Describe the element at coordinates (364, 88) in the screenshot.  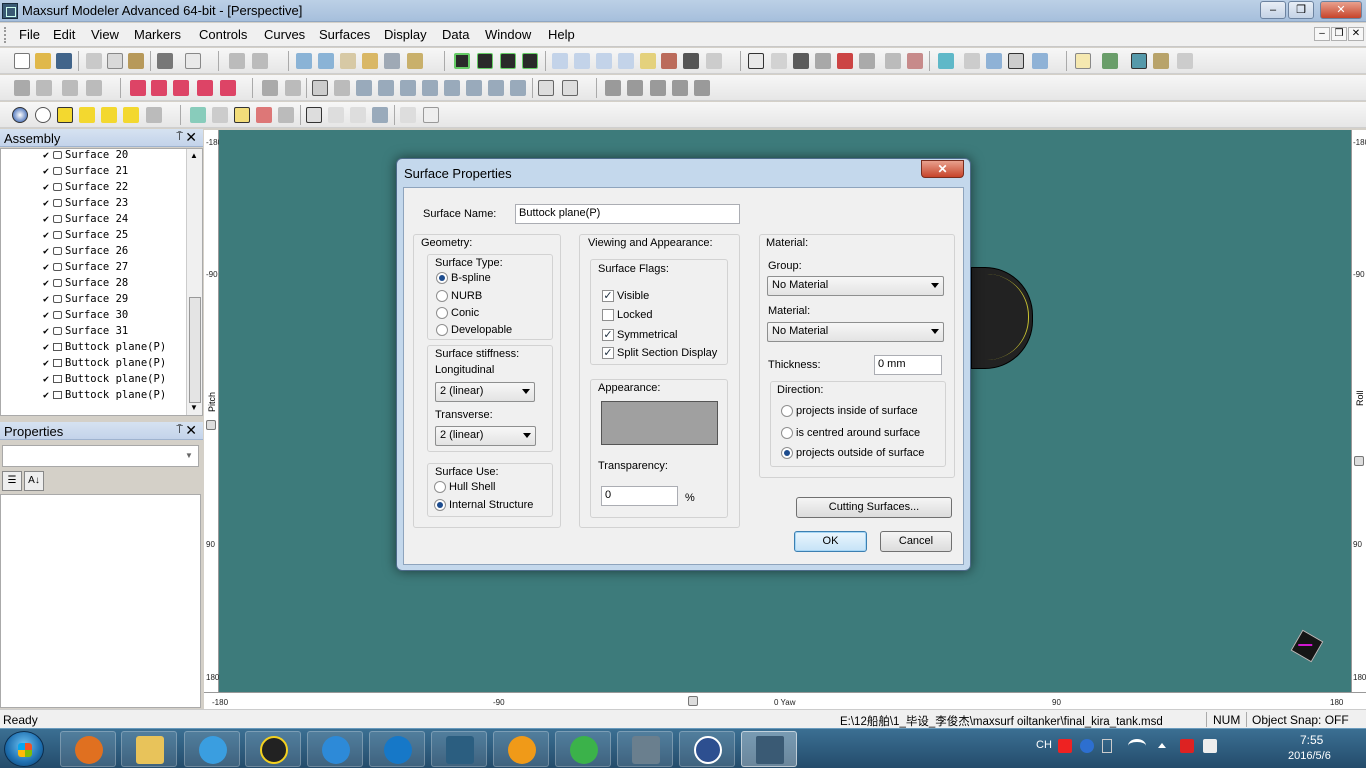
I see `move-icon` at that location.